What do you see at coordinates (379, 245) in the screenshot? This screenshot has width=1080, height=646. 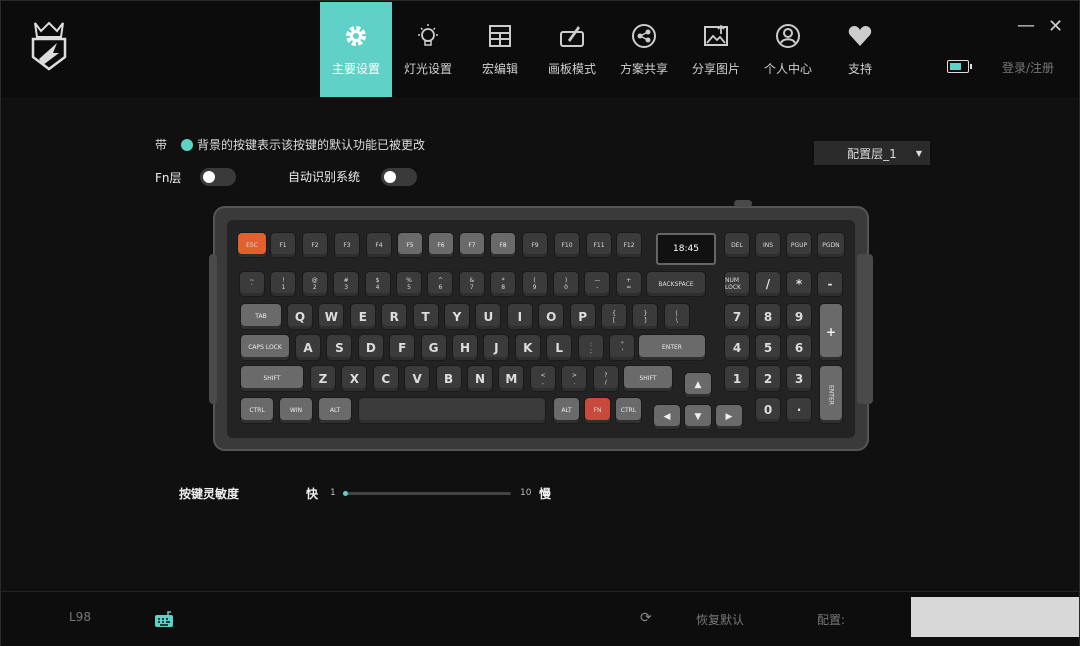 I see `key-f4: F4` at bounding box center [379, 245].